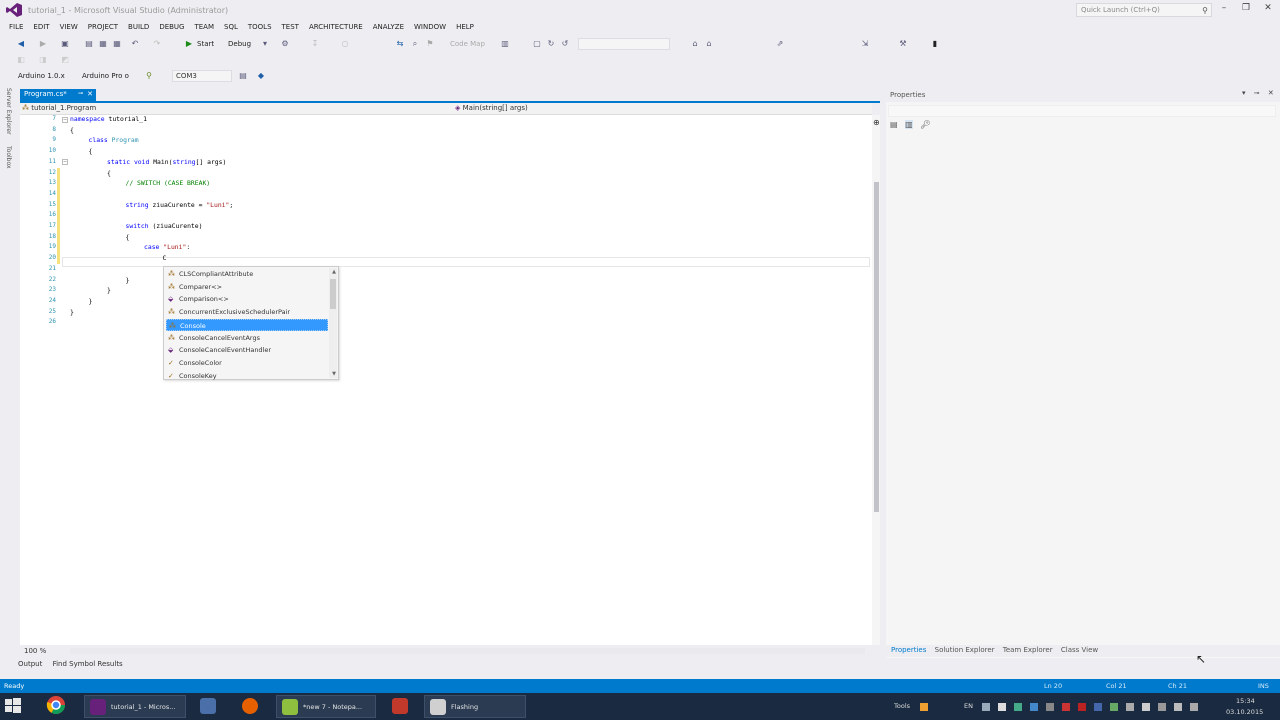 Image resolution: width=1280 pixels, height=720 pixels. Describe the element at coordinates (505, 44) in the screenshot. I see `layout-icon: ▥` at that location.